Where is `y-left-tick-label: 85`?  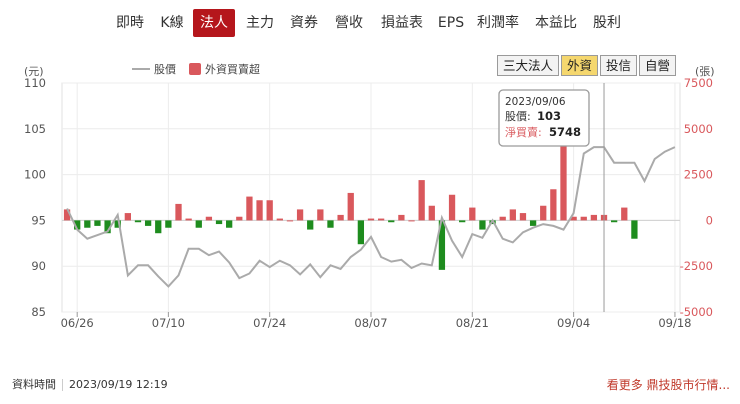
y-left-tick-label: 85 is located at coordinates (38, 312).